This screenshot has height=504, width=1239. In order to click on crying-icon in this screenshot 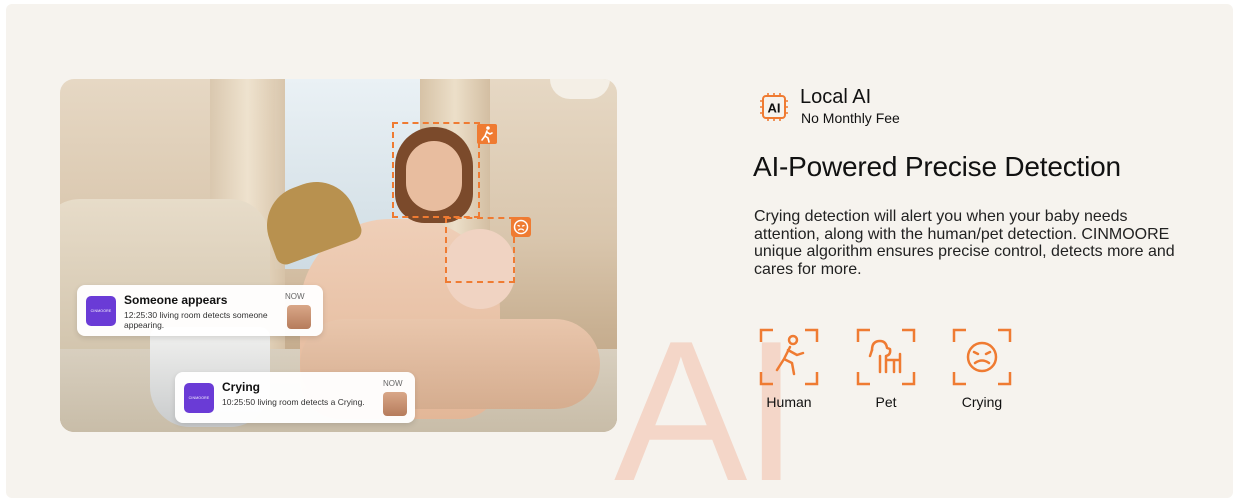, I will do `click(982, 357)`.